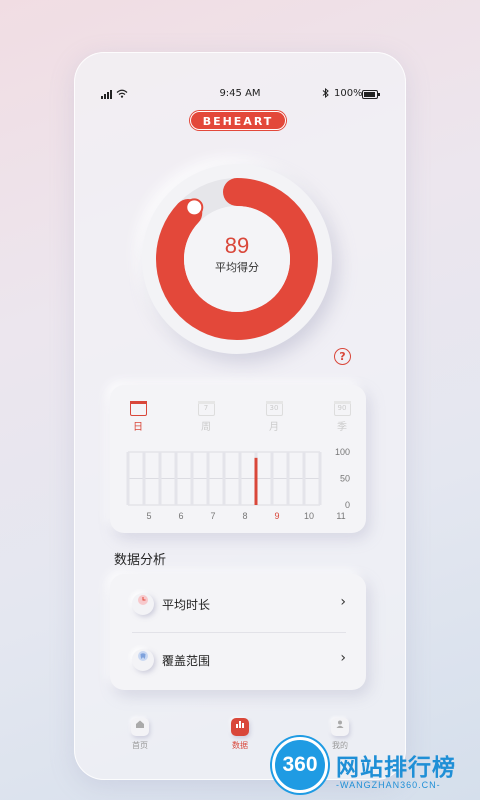  Describe the element at coordinates (348, 93) in the screenshot. I see `battery-percent: 100%` at that location.